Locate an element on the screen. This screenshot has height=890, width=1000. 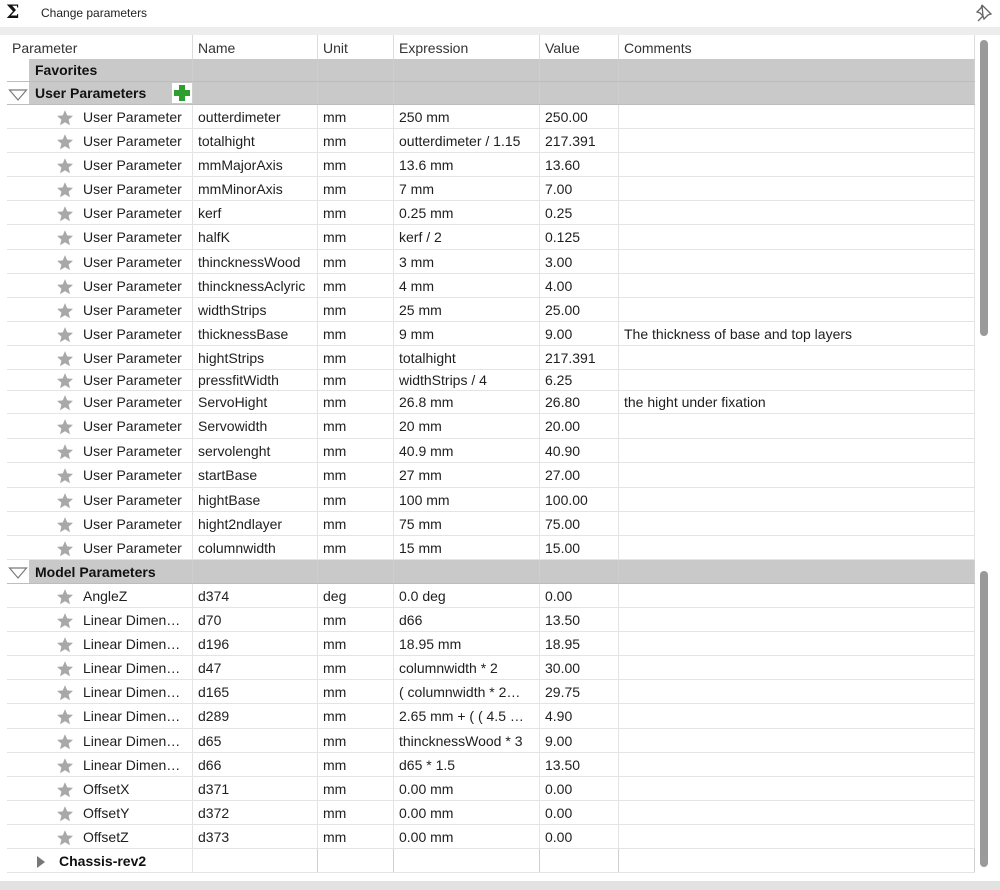
cell-expression: 4 mm is located at coordinates (416, 286).